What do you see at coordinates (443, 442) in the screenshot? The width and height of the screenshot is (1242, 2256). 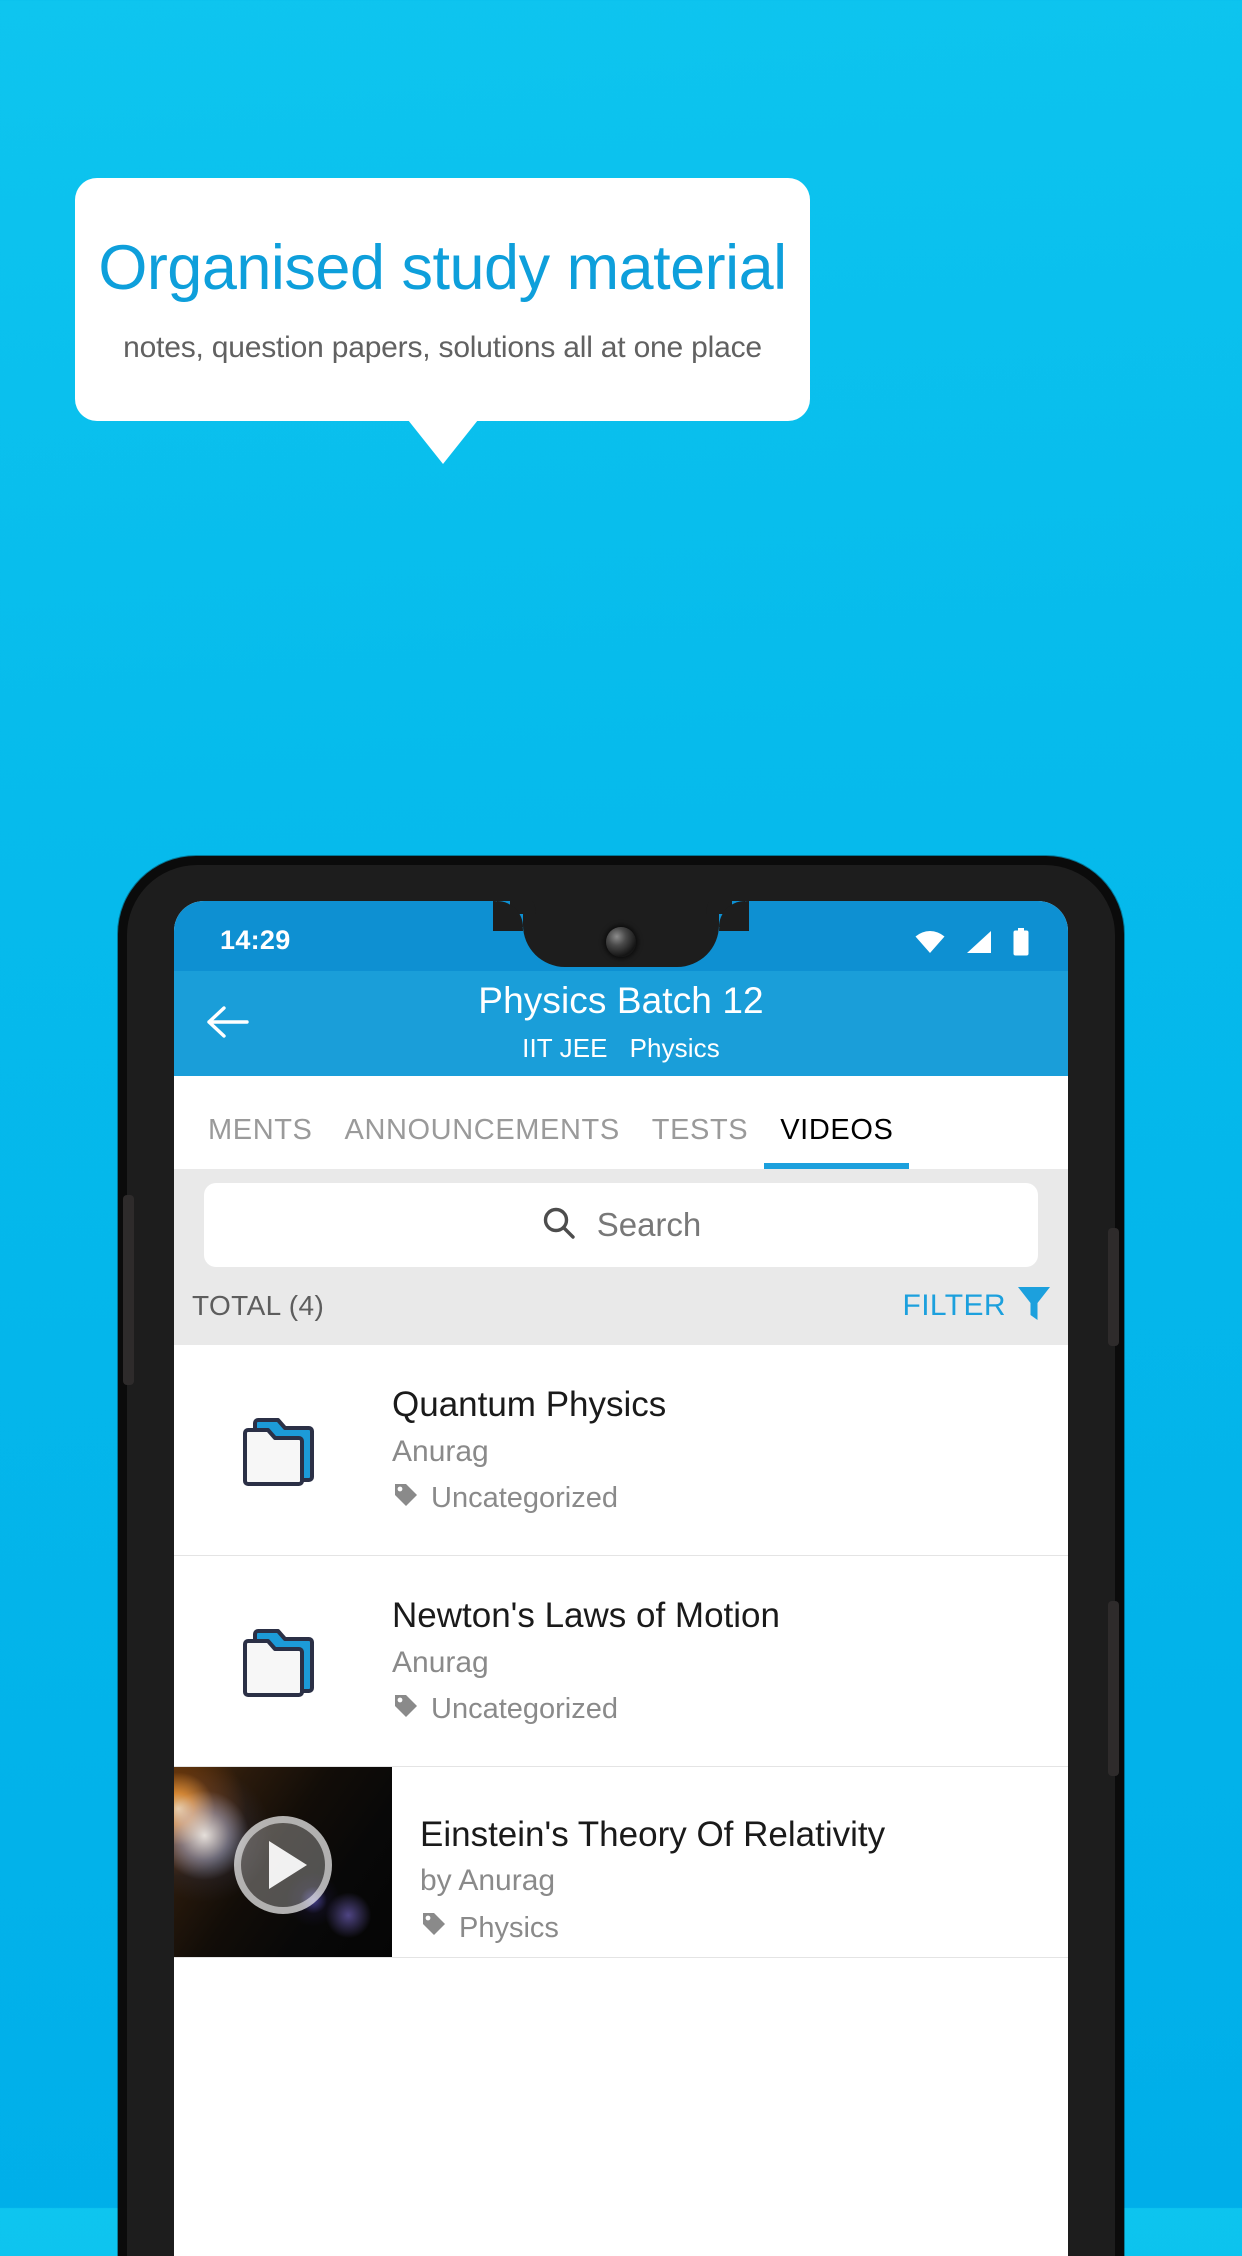 I see `promo-bubble-tail` at bounding box center [443, 442].